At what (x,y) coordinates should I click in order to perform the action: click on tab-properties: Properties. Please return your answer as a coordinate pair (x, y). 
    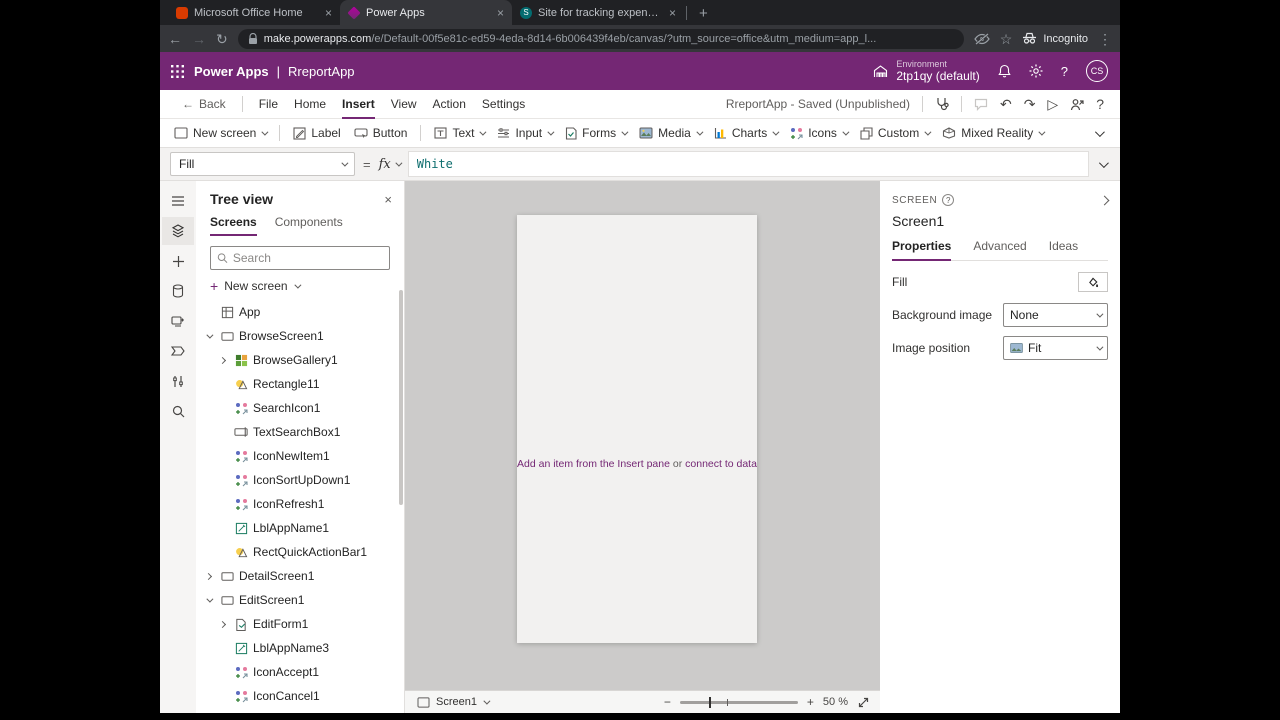
    Looking at the image, I should click on (922, 250).